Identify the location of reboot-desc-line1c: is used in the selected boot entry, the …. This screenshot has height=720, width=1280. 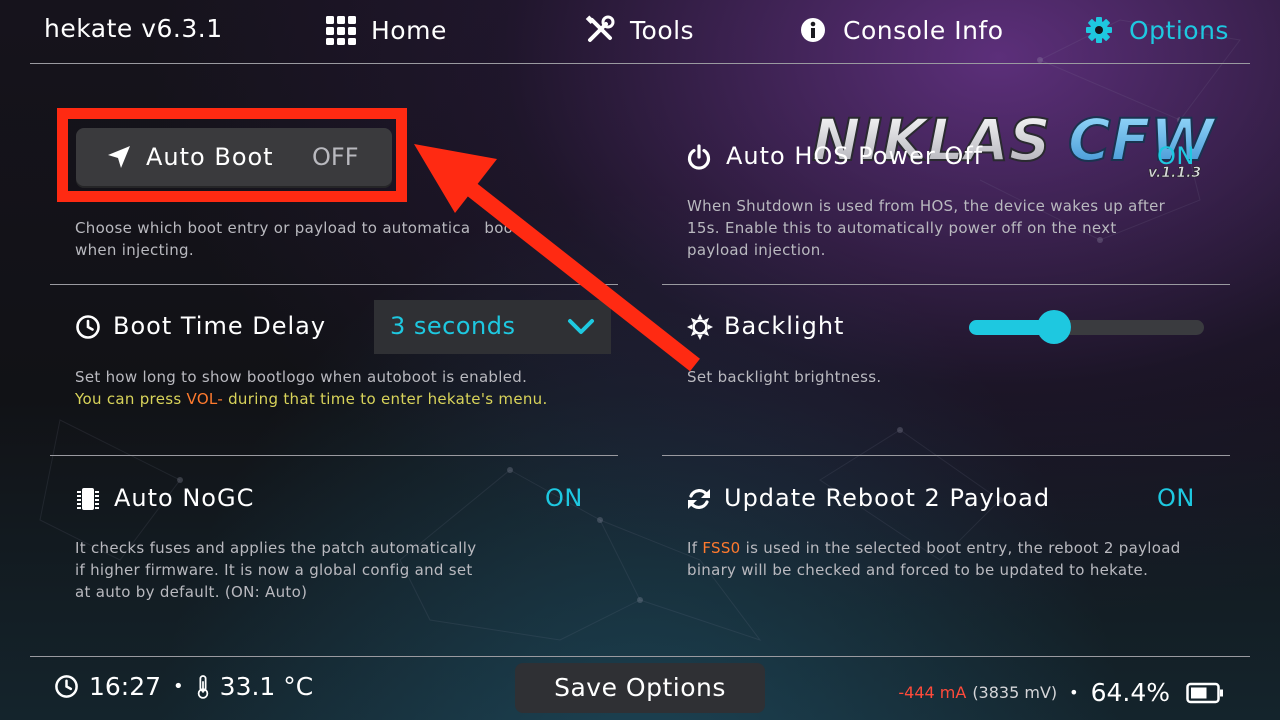
(960, 548).